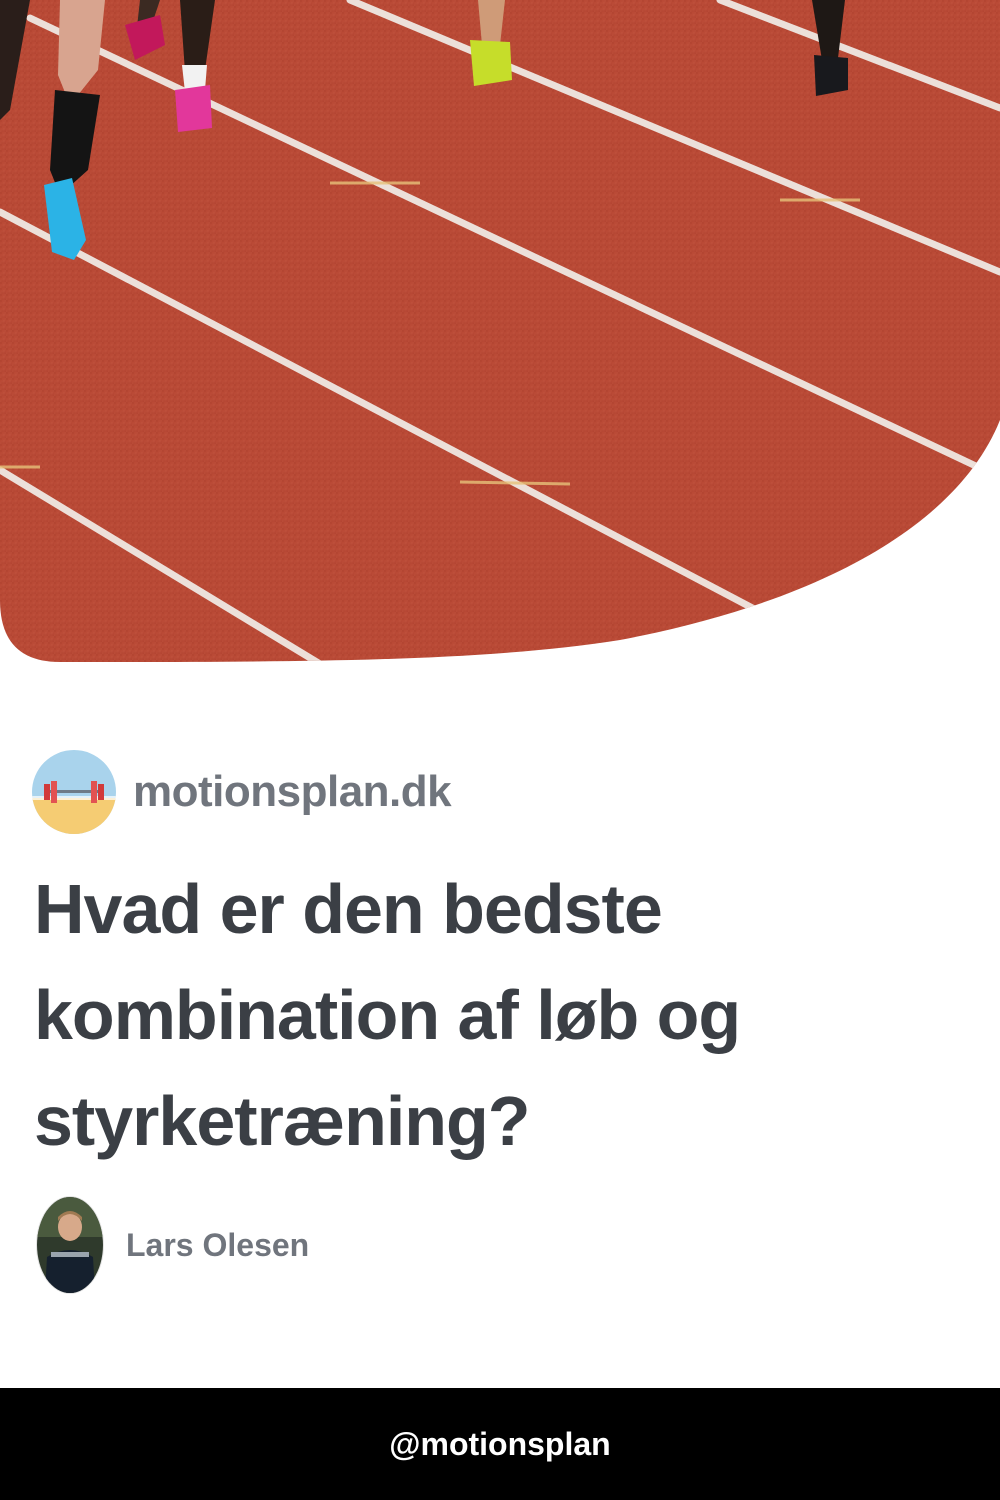  What do you see at coordinates (282, 1121) in the screenshot?
I see `title-line-3: styrketræning?` at bounding box center [282, 1121].